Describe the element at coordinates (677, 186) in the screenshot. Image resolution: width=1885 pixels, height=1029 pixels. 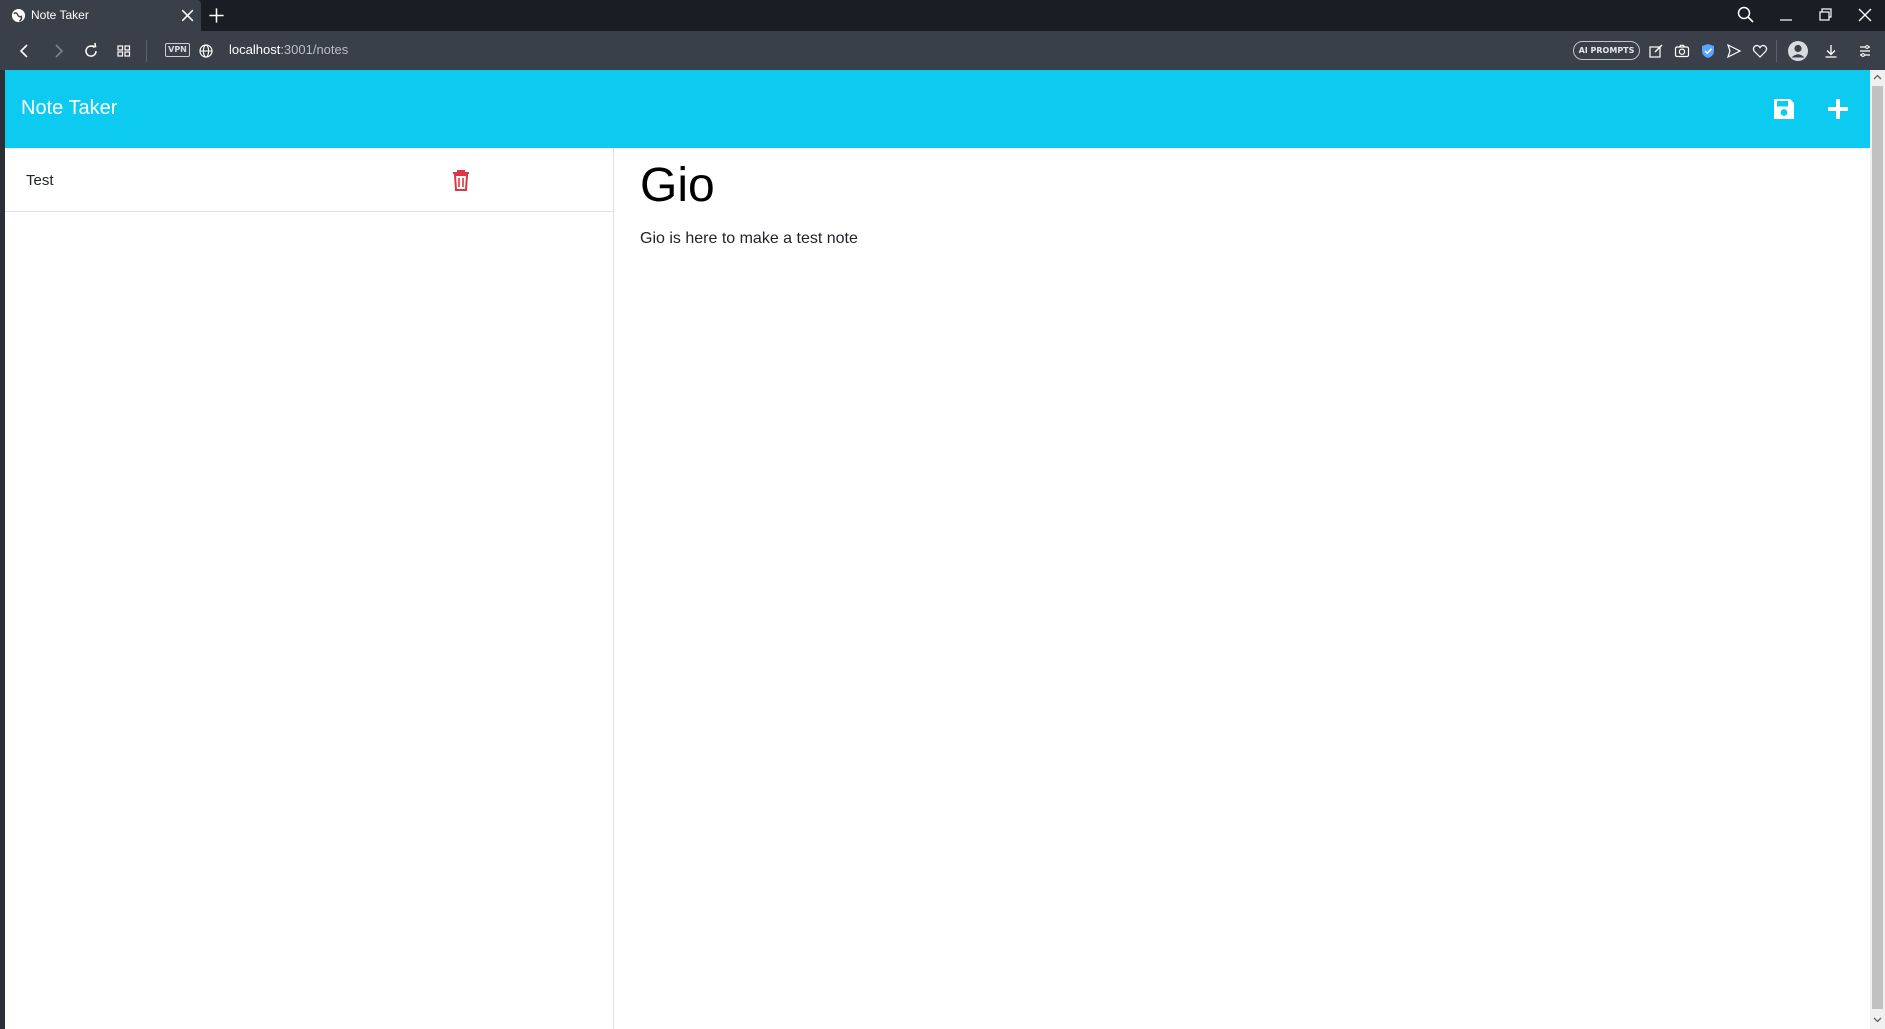
I see `note-title-input: Gio` at that location.